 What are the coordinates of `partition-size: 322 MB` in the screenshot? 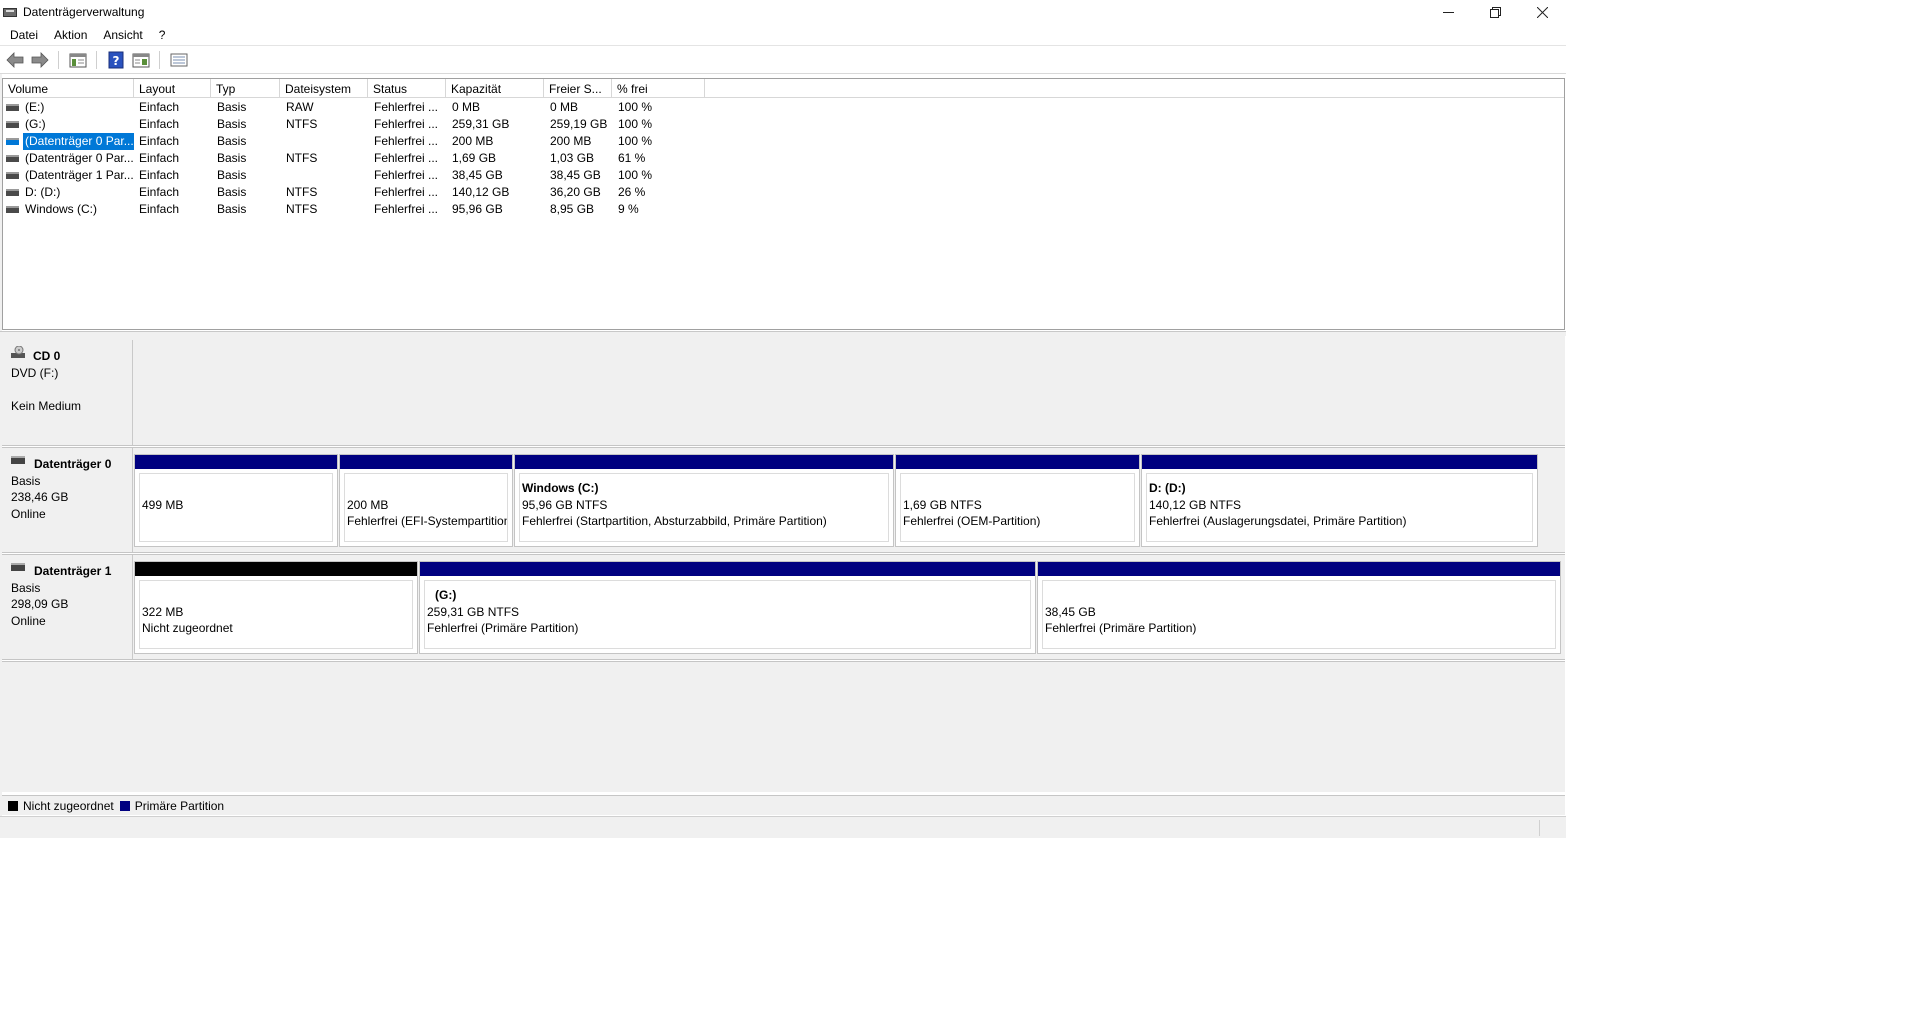 It's located at (163, 611).